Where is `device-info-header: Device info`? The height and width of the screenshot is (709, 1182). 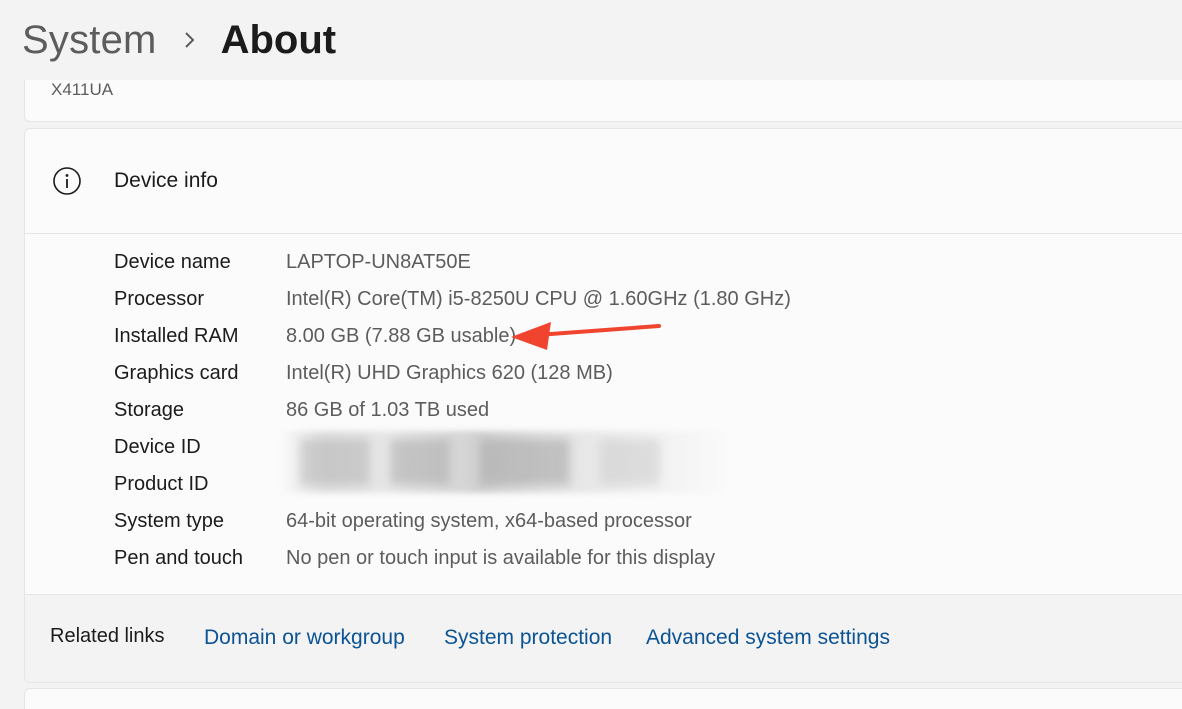
device-info-header: Device info is located at coordinates (603, 181).